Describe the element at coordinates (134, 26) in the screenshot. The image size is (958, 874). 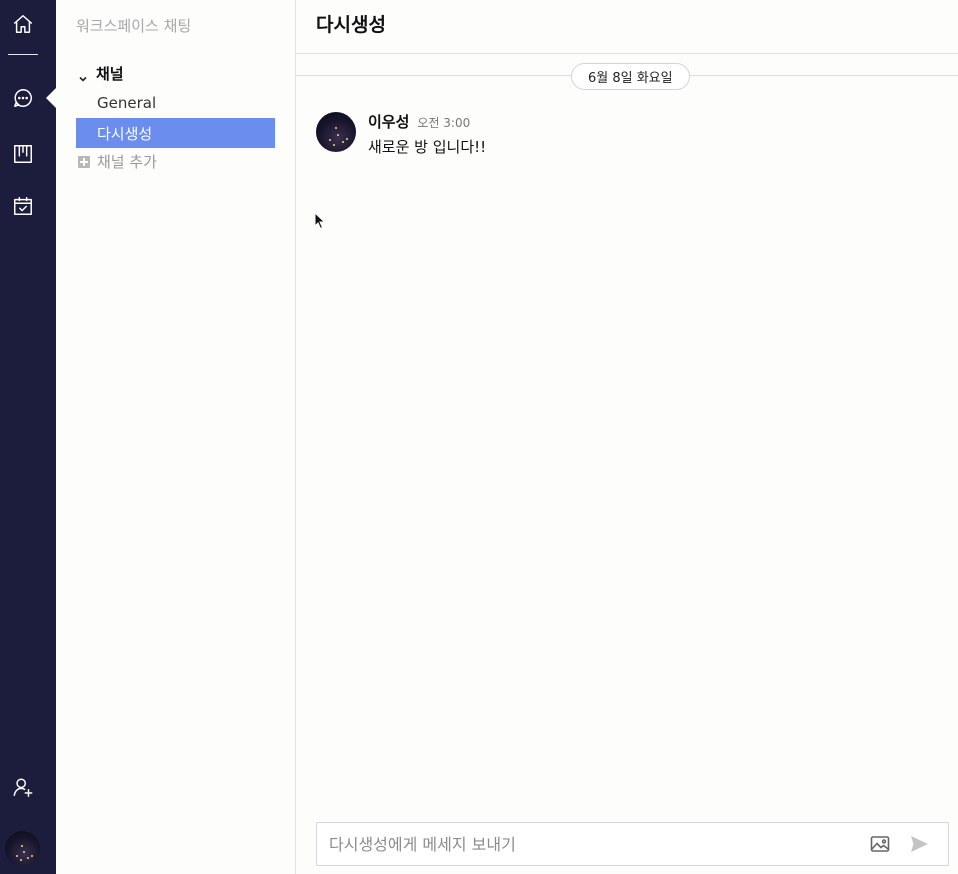
I see `workspace-title: 워크스페이스 채팅` at that location.